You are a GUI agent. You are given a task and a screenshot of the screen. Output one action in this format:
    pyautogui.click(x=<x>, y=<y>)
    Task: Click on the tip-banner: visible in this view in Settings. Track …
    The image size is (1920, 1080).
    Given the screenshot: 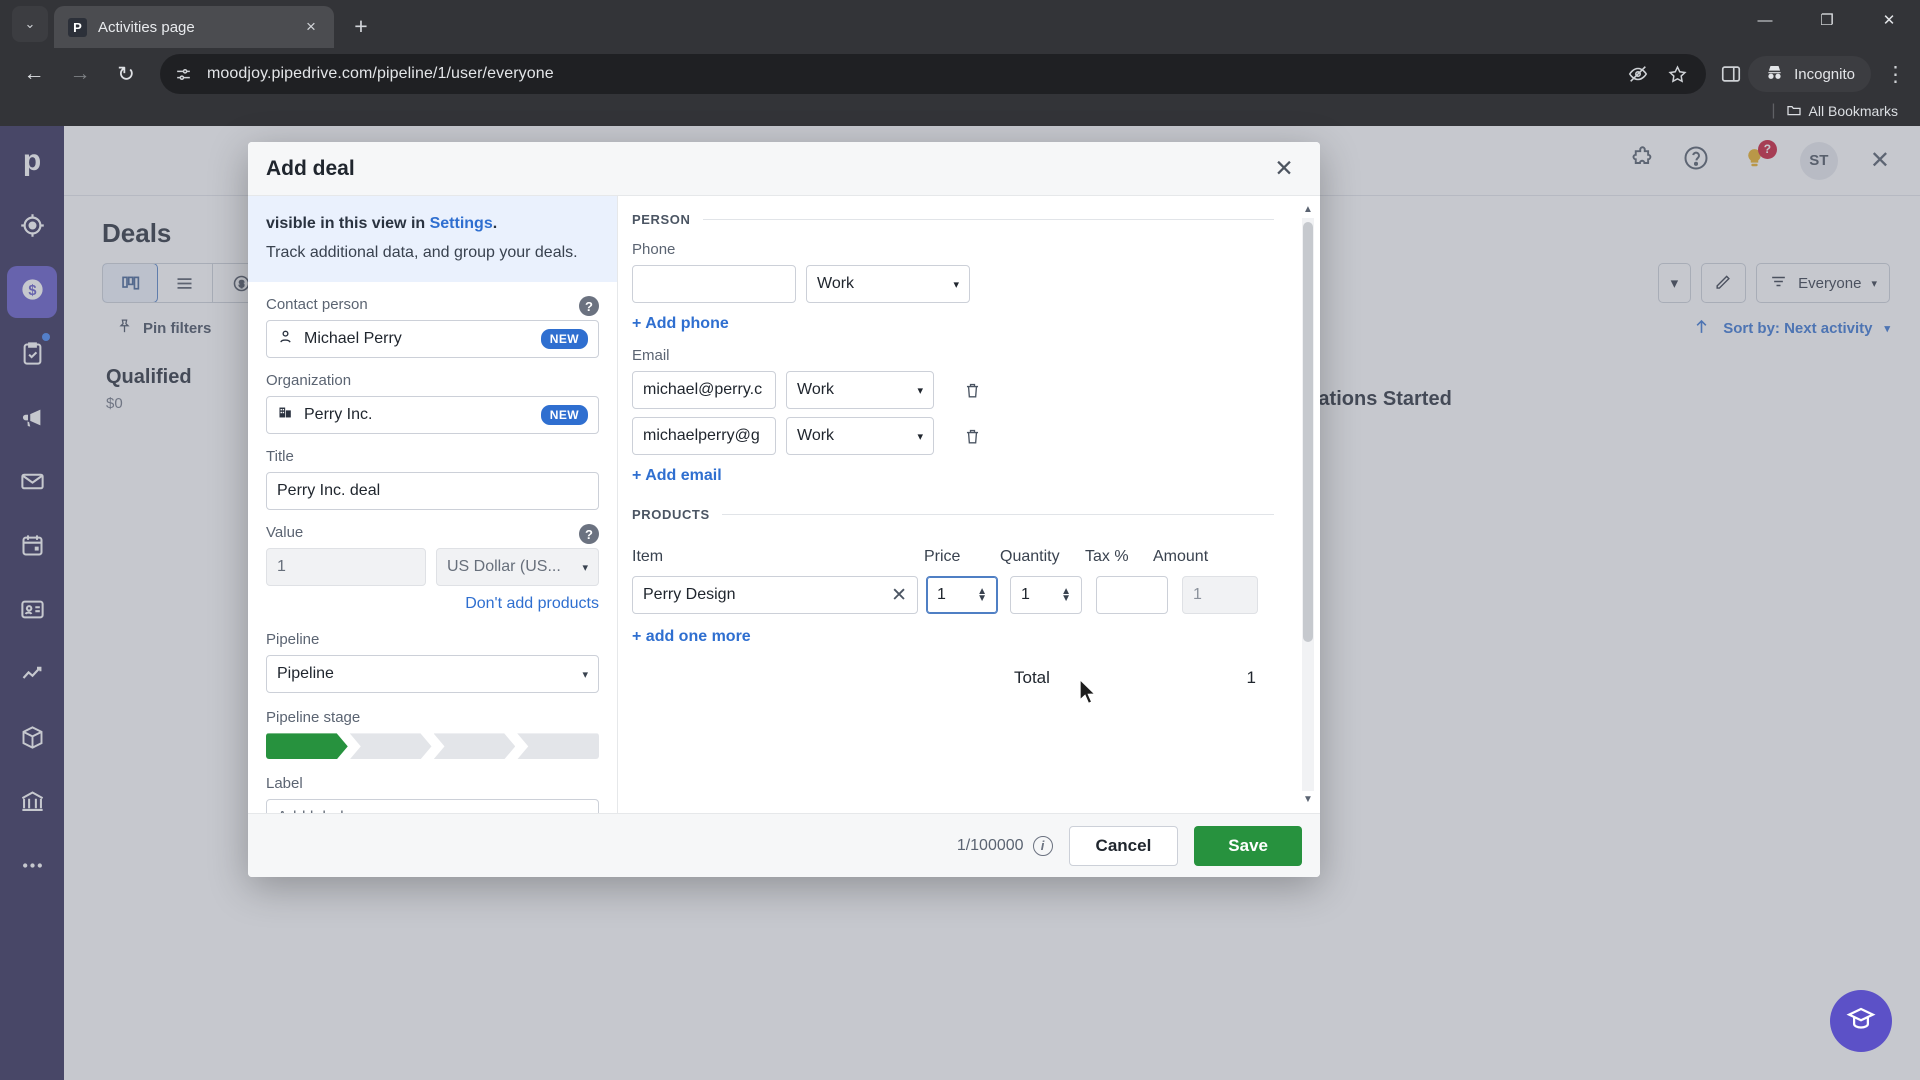 What is the action you would take?
    pyautogui.click(x=432, y=239)
    